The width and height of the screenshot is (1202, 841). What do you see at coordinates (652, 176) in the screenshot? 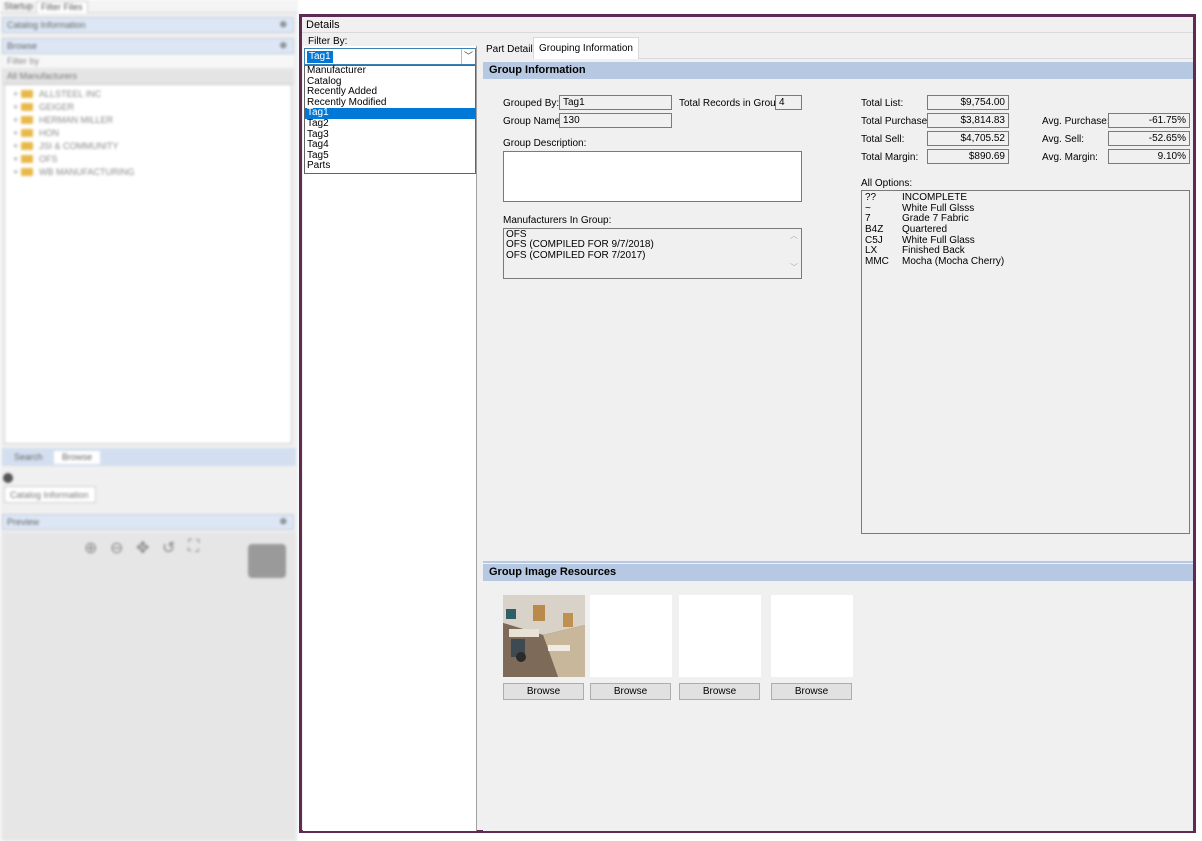
I see `group-description-field` at bounding box center [652, 176].